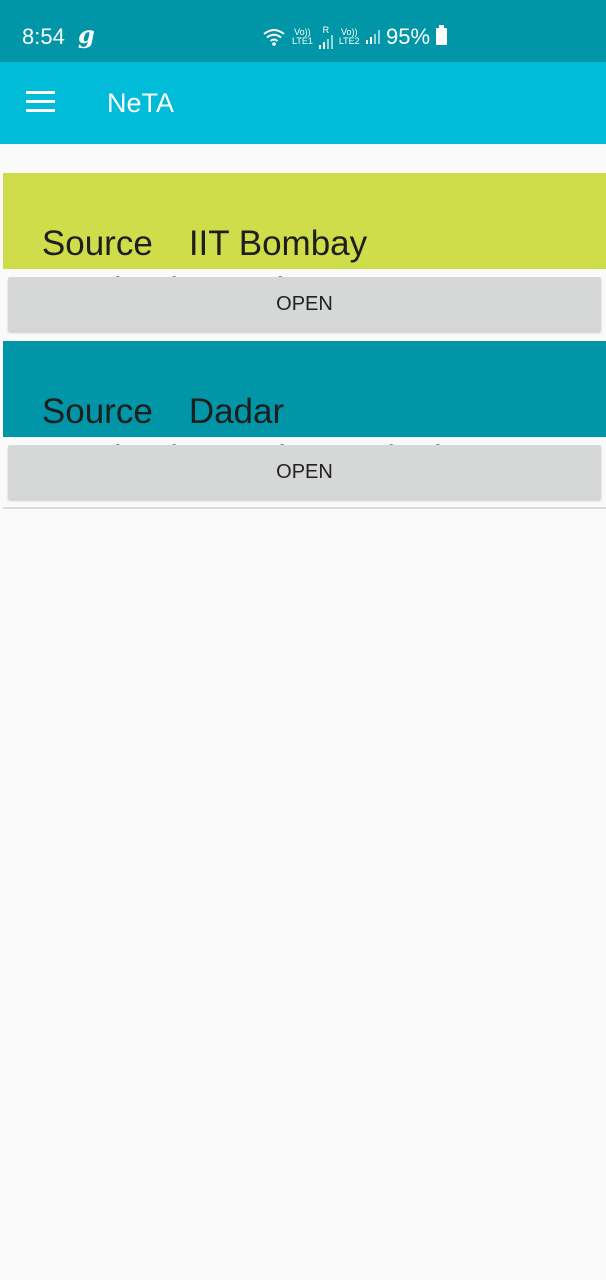  I want to click on roaming-label: R, so click(326, 29).